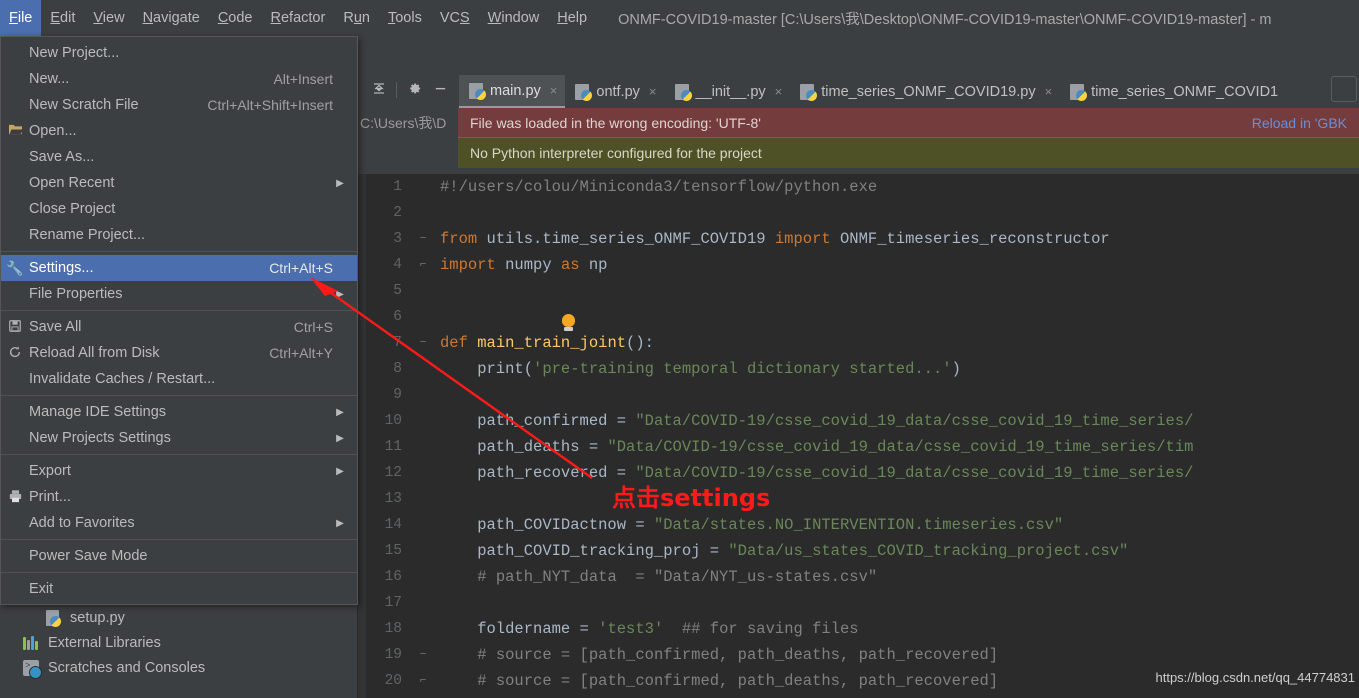  I want to click on print-icon, so click(15, 497).